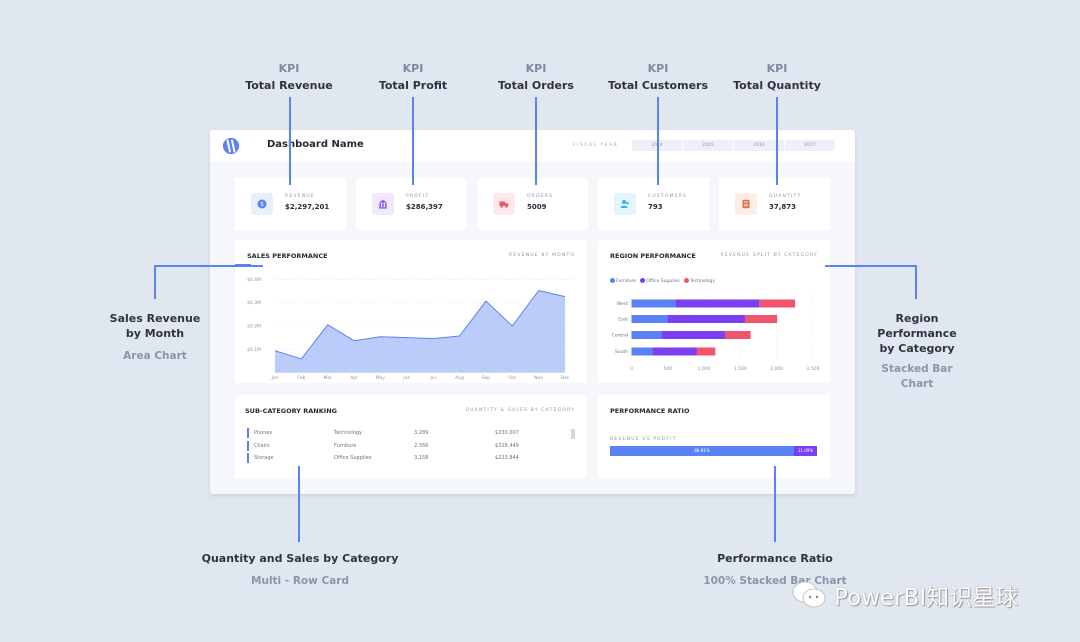 This screenshot has width=1080, height=642. I want to click on callout-line-region-v, so click(916, 282).